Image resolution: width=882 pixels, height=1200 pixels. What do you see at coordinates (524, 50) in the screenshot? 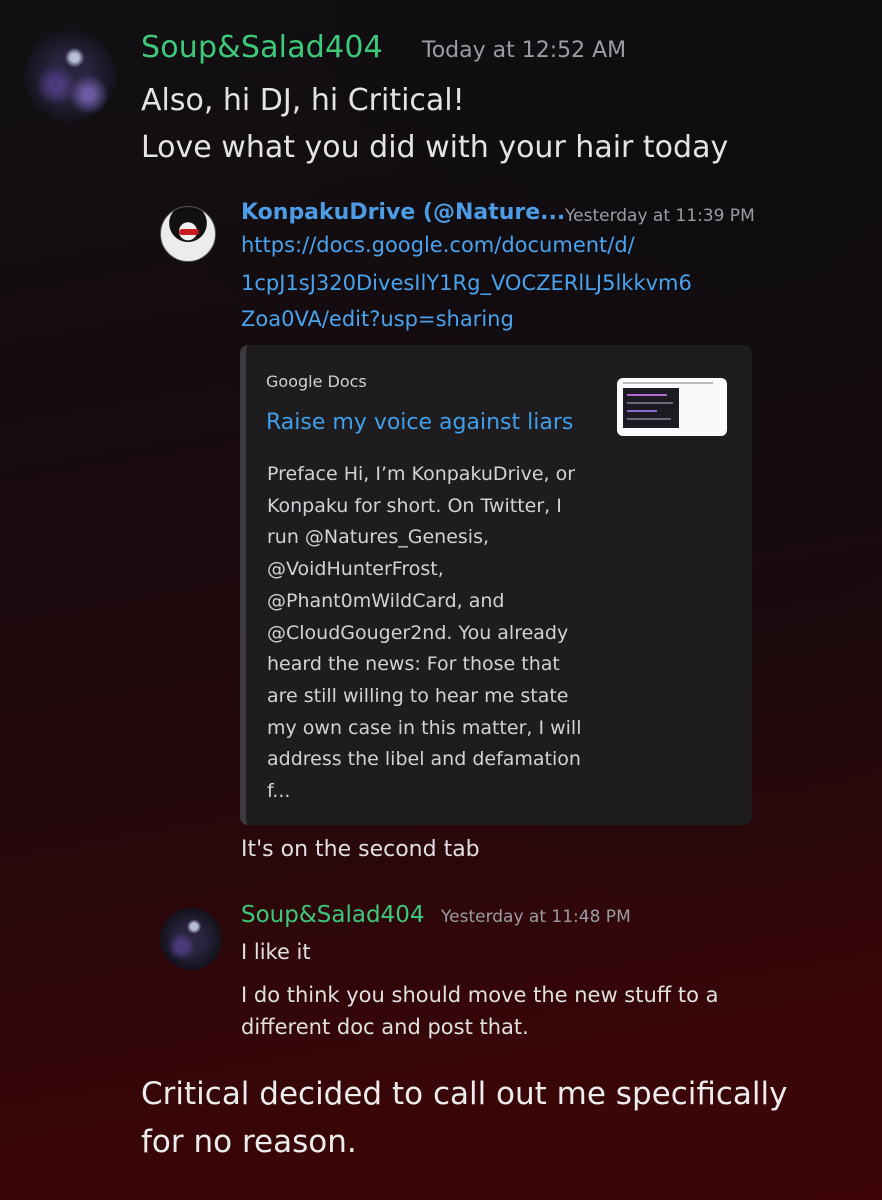
I see `message-timestamp: Today at 12:52 AM` at bounding box center [524, 50].